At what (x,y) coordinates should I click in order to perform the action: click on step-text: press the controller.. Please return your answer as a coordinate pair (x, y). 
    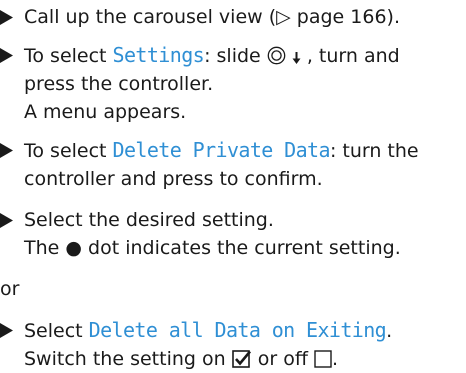
    Looking at the image, I should click on (119, 84).